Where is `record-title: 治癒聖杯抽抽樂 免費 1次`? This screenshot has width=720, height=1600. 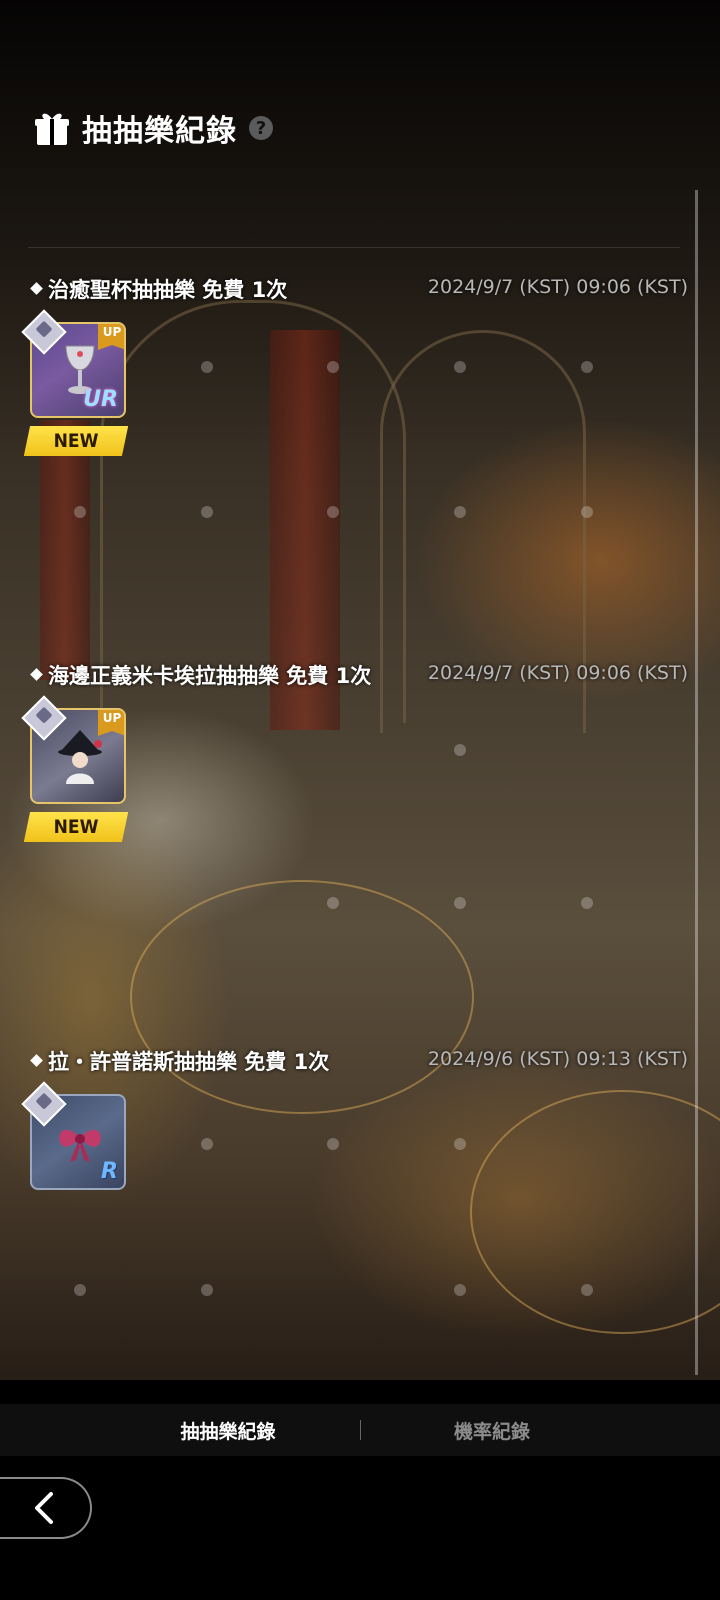 record-title: 治癒聖杯抽抽樂 免費 1次 is located at coordinates (168, 290).